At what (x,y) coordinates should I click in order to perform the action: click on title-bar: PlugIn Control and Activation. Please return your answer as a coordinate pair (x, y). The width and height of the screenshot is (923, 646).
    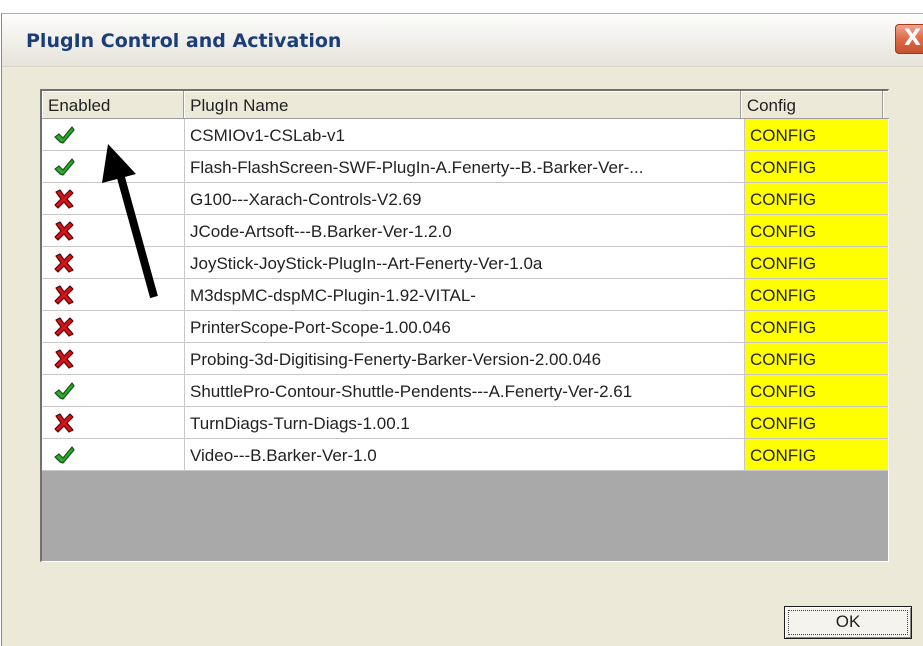
    Looking at the image, I should click on (462, 40).